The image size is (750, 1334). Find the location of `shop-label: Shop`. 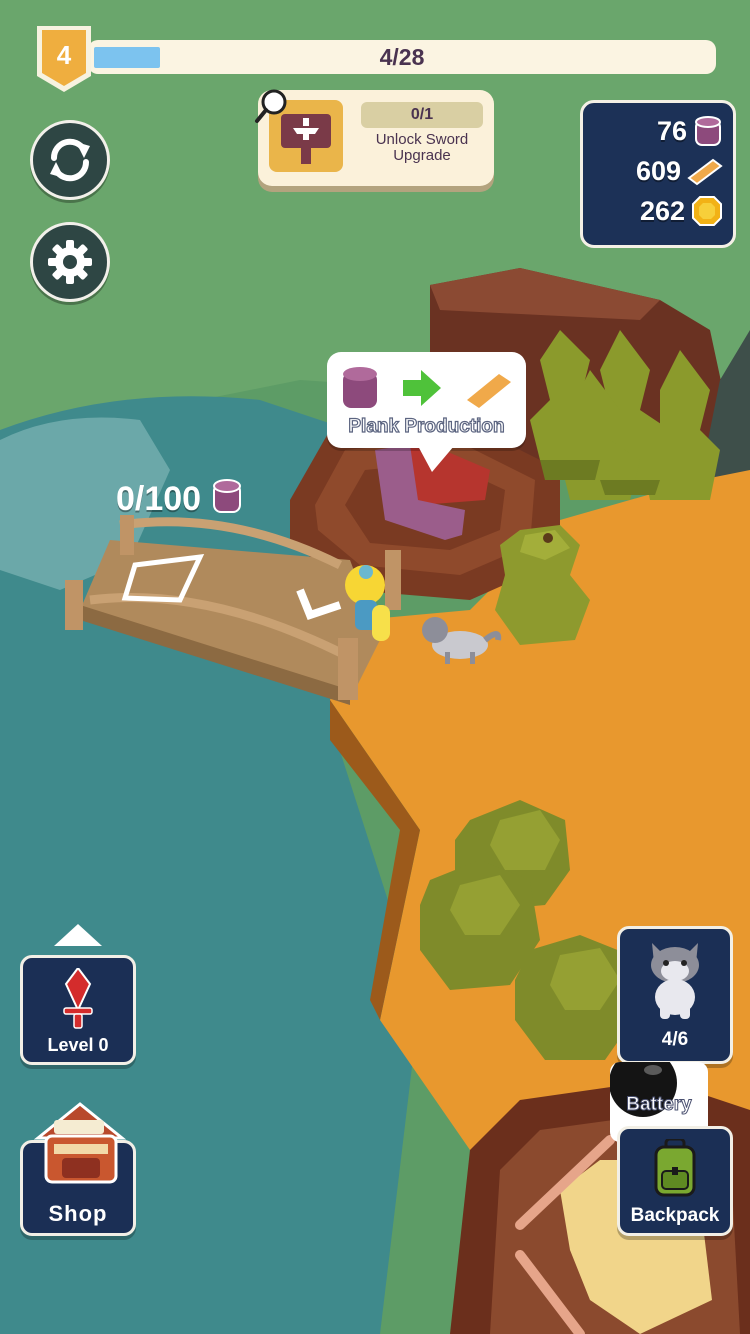

shop-label: Shop is located at coordinates (78, 1213).